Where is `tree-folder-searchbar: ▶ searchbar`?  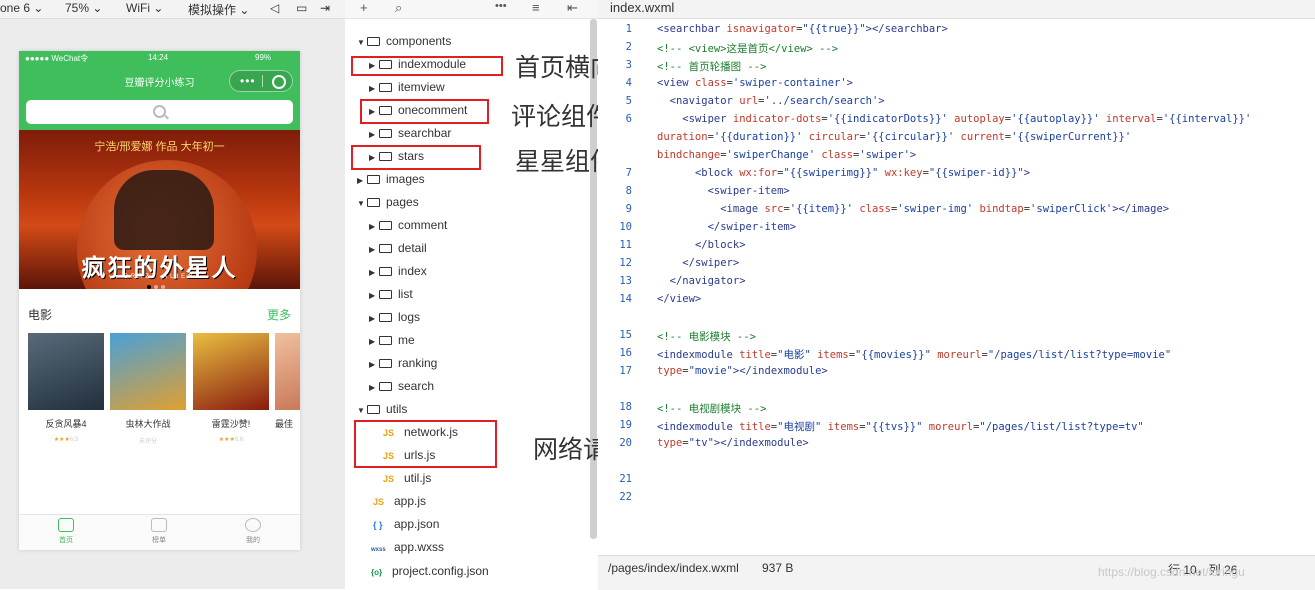
tree-folder-searchbar: ▶ searchbar is located at coordinates (410, 133).